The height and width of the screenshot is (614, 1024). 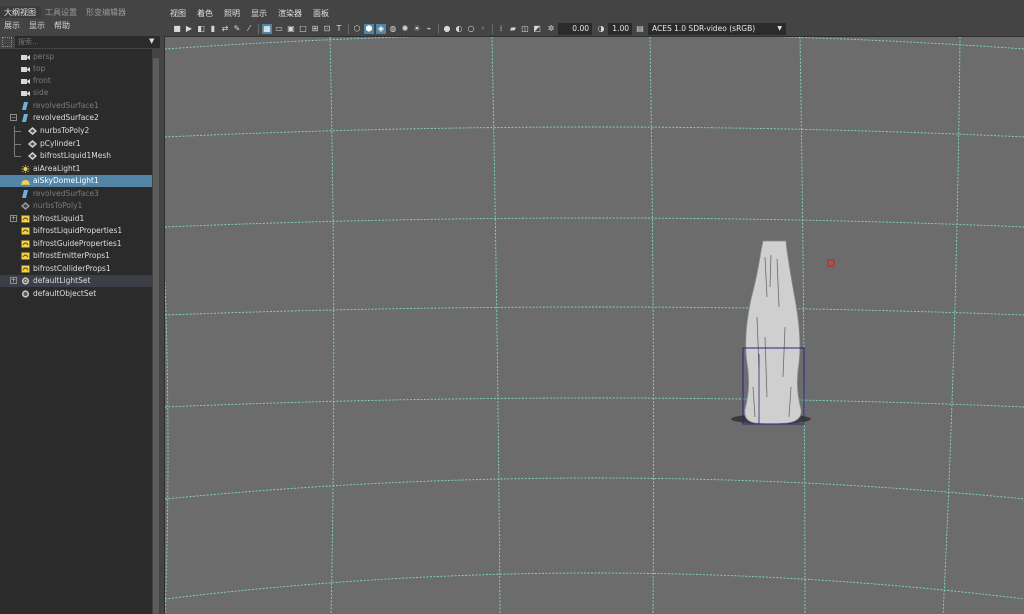 I want to click on bookmark-icon: ◧, so click(x=201, y=29).